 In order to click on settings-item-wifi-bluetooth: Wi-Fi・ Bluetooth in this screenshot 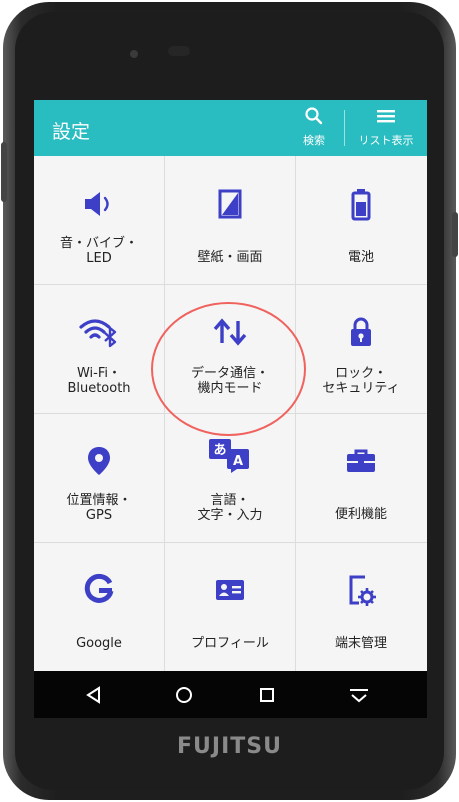, I will do `click(99, 347)`.